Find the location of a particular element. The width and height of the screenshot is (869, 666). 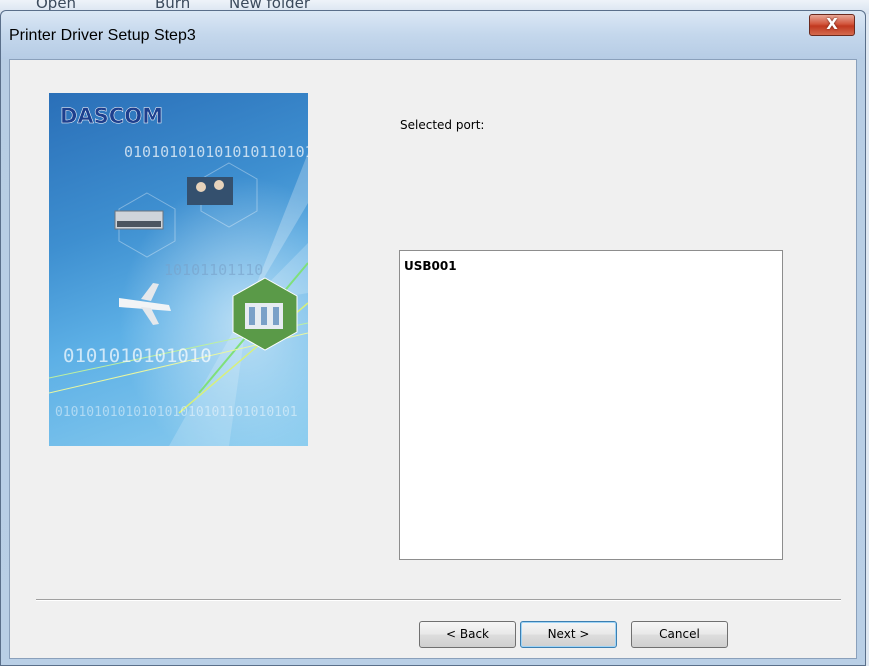

cancel-button: Cancel is located at coordinates (679, 634).